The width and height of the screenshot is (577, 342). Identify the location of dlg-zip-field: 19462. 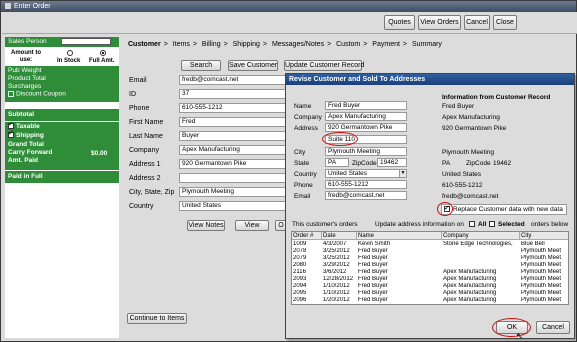
(392, 162).